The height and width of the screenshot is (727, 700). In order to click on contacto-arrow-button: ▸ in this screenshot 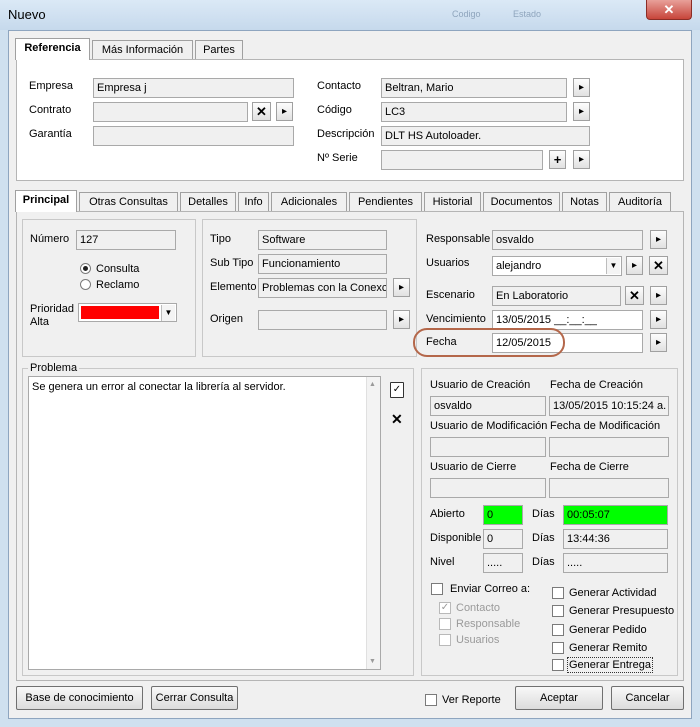, I will do `click(581, 87)`.